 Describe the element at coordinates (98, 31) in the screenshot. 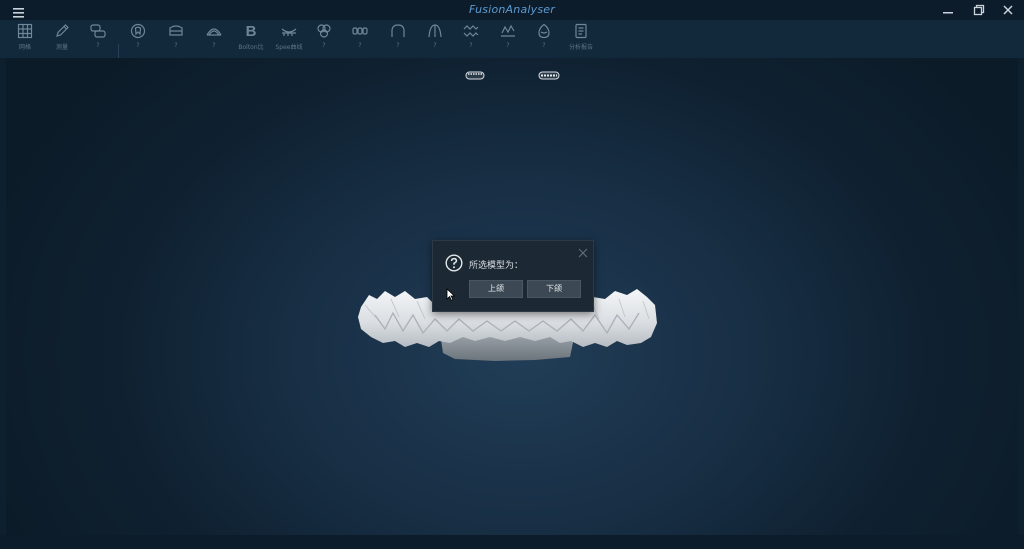

I see `compare-icon` at that location.